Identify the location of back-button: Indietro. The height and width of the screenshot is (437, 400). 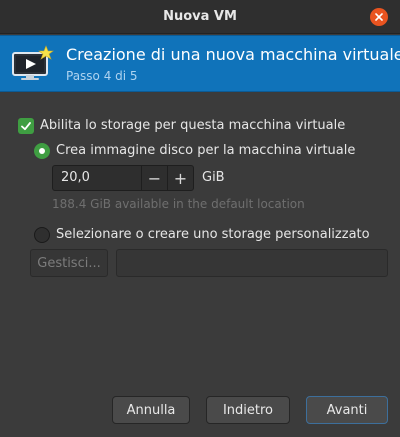
(248, 410).